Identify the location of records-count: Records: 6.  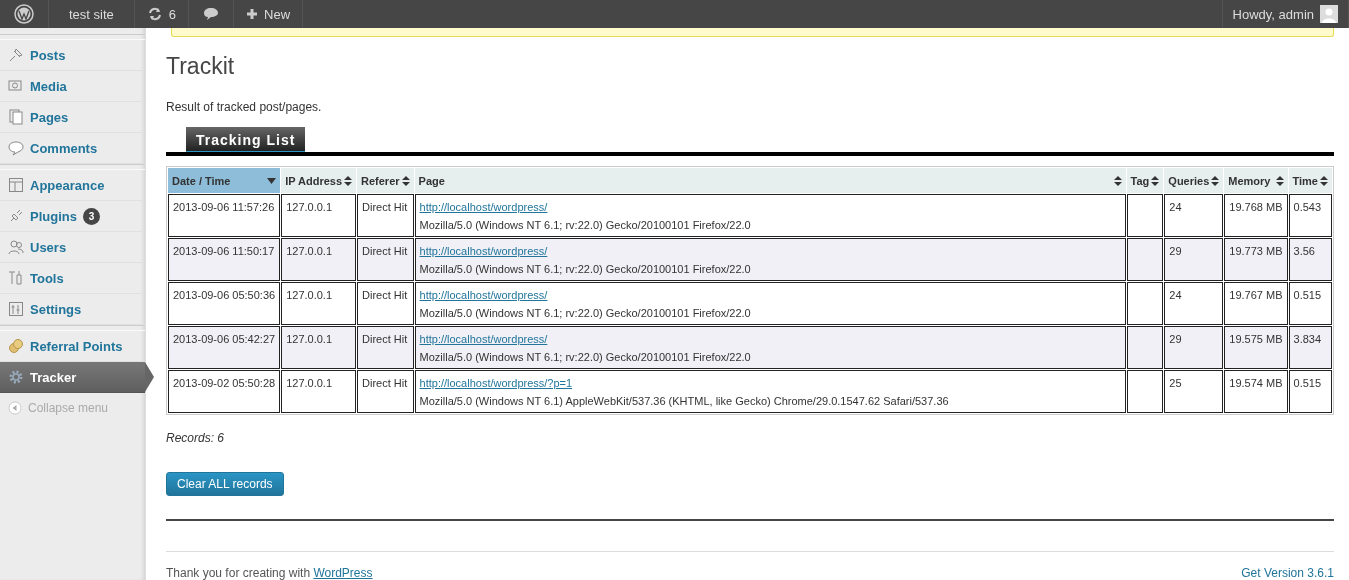
(196, 438).